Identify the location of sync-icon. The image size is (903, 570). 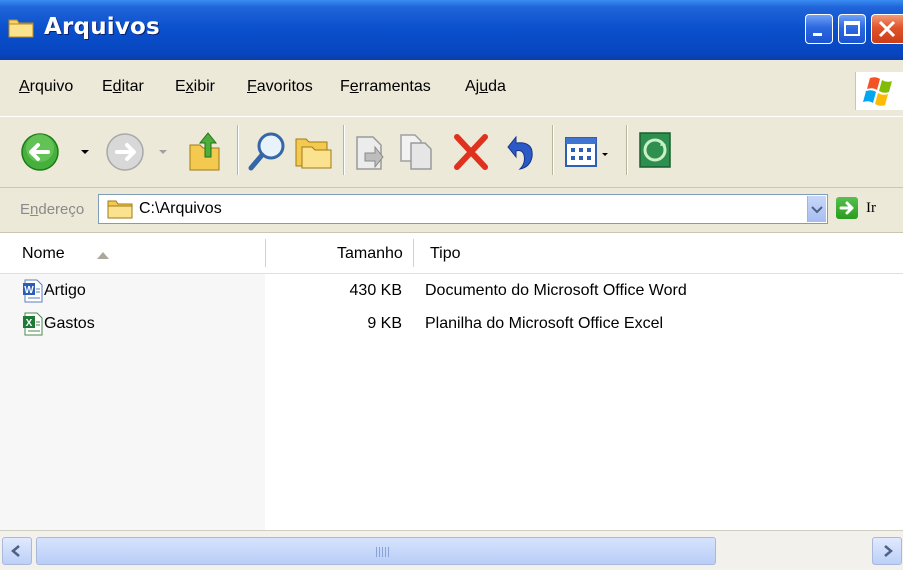
(655, 150).